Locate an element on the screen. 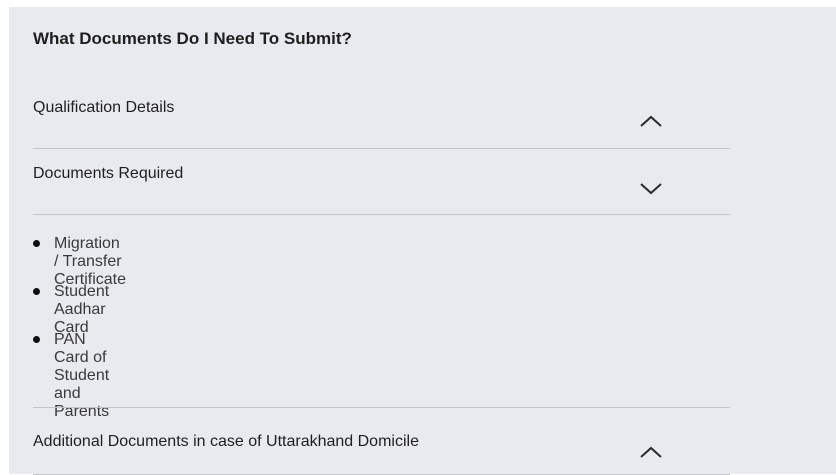  accordion-label-documents-required: Documents Required is located at coordinates (108, 173).